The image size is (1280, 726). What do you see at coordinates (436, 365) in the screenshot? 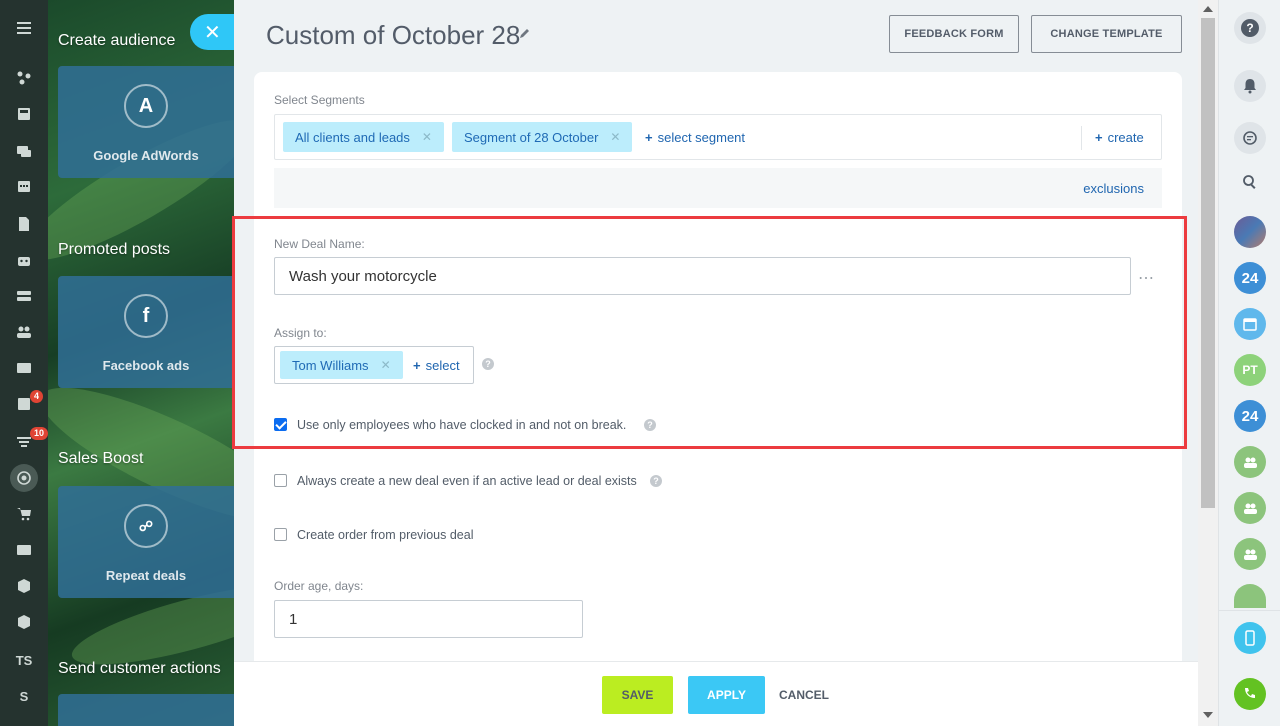
I see `select-assignee-link: + select` at bounding box center [436, 365].